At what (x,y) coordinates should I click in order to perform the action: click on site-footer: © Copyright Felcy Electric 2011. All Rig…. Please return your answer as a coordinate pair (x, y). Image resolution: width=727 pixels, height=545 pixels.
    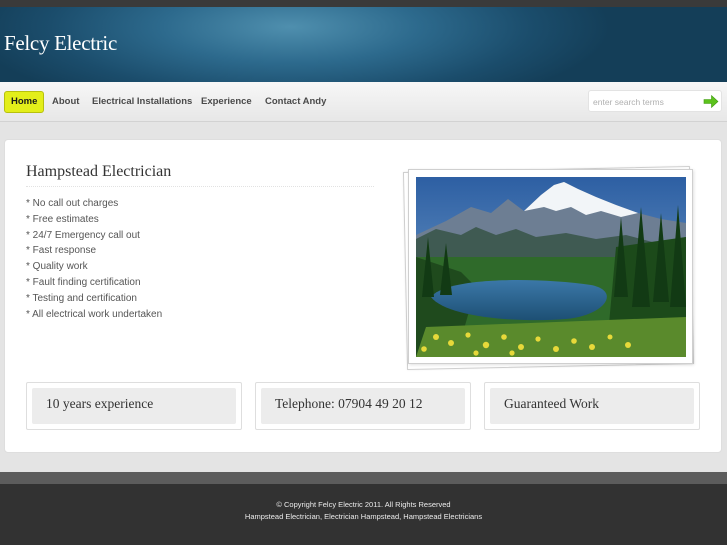
    Looking at the image, I should click on (363, 514).